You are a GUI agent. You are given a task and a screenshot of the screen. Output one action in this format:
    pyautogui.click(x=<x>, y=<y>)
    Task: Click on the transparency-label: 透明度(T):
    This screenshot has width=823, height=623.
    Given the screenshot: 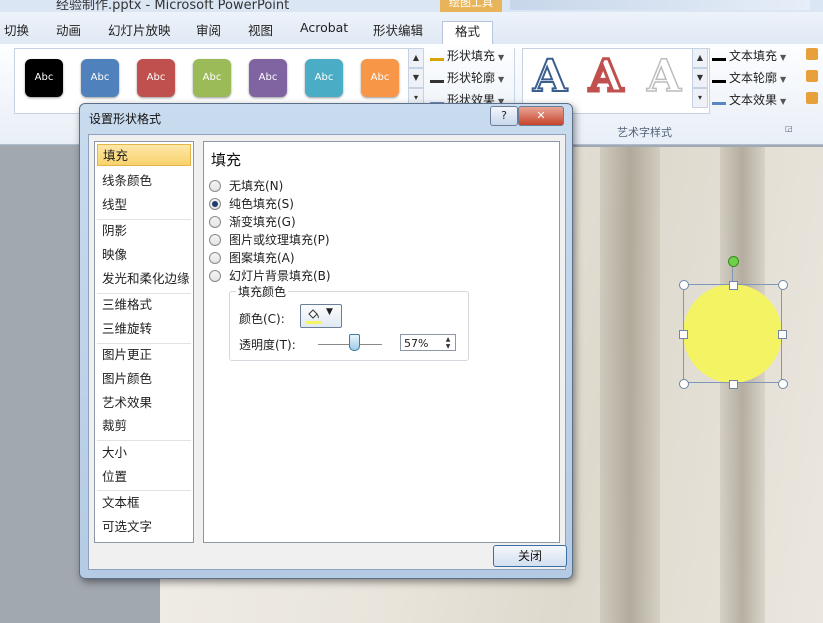 What is the action you would take?
    pyautogui.click(x=267, y=345)
    